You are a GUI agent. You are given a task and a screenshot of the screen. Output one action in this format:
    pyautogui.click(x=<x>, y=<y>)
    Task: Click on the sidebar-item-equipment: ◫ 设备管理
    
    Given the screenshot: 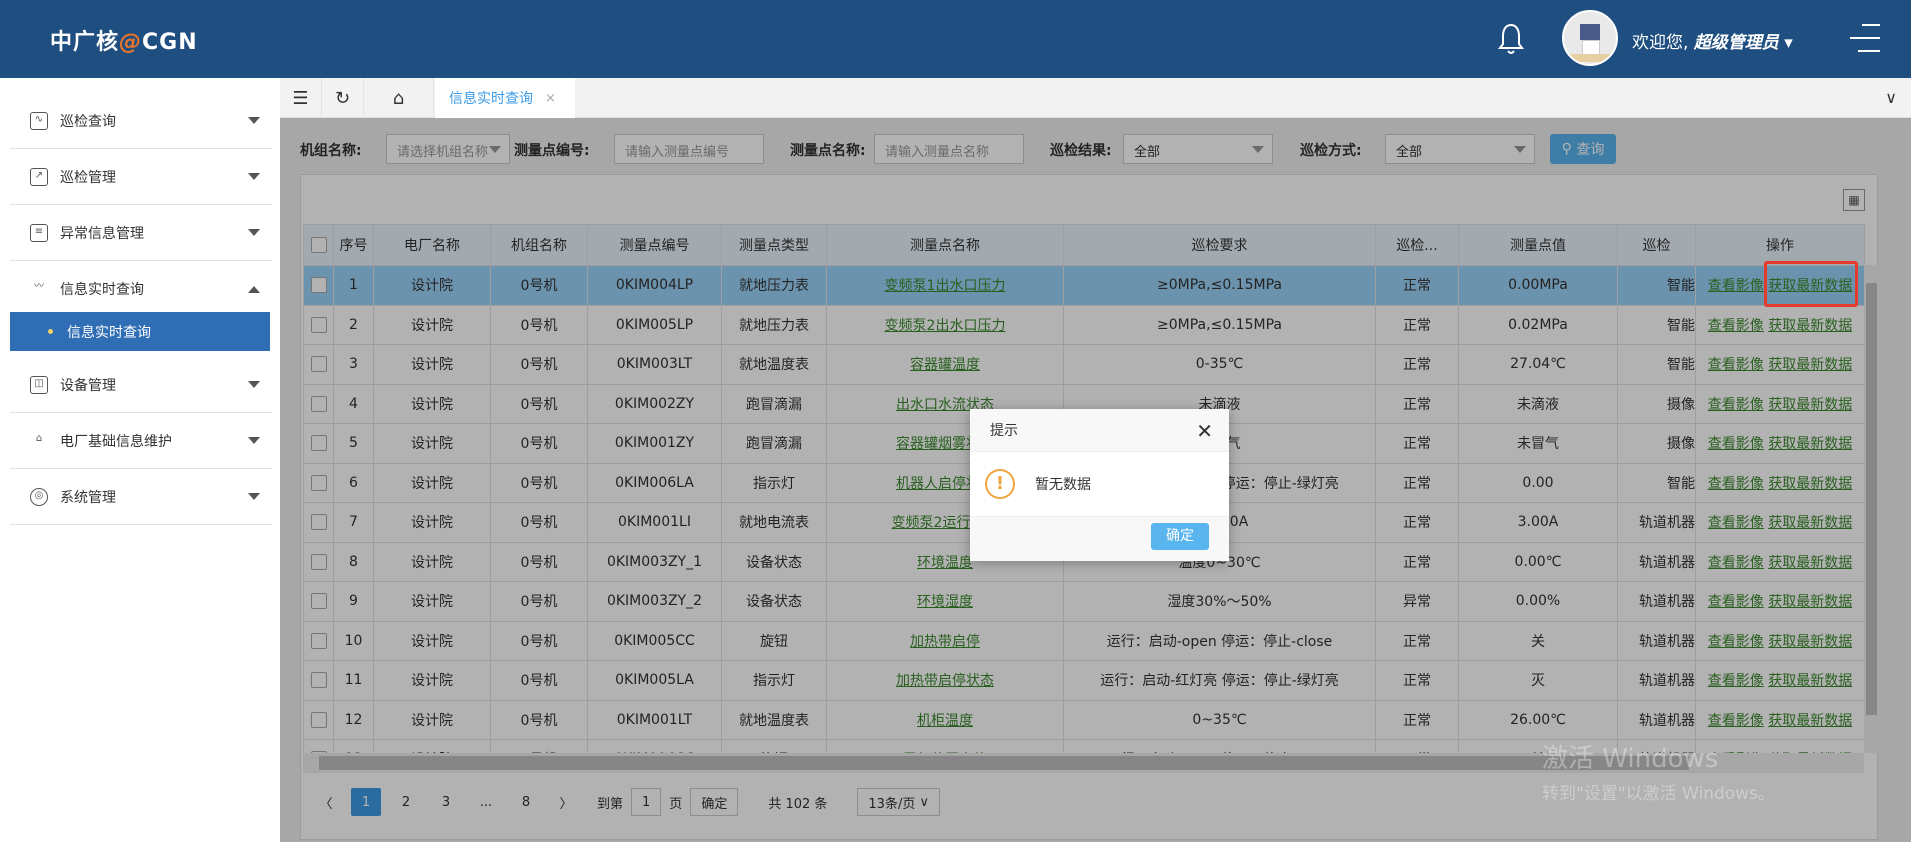 What is the action you would take?
    pyautogui.click(x=141, y=385)
    